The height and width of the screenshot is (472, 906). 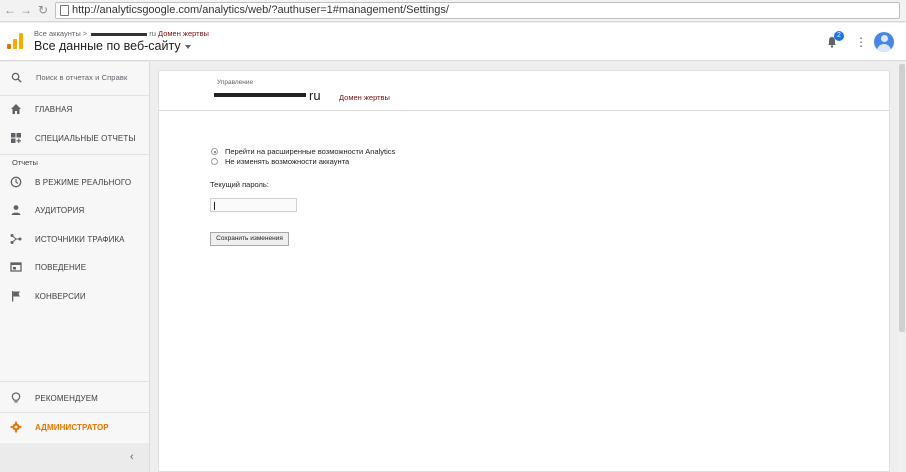 What do you see at coordinates (132, 457) in the screenshot?
I see `chevron-left-icon: ‹` at bounding box center [132, 457].